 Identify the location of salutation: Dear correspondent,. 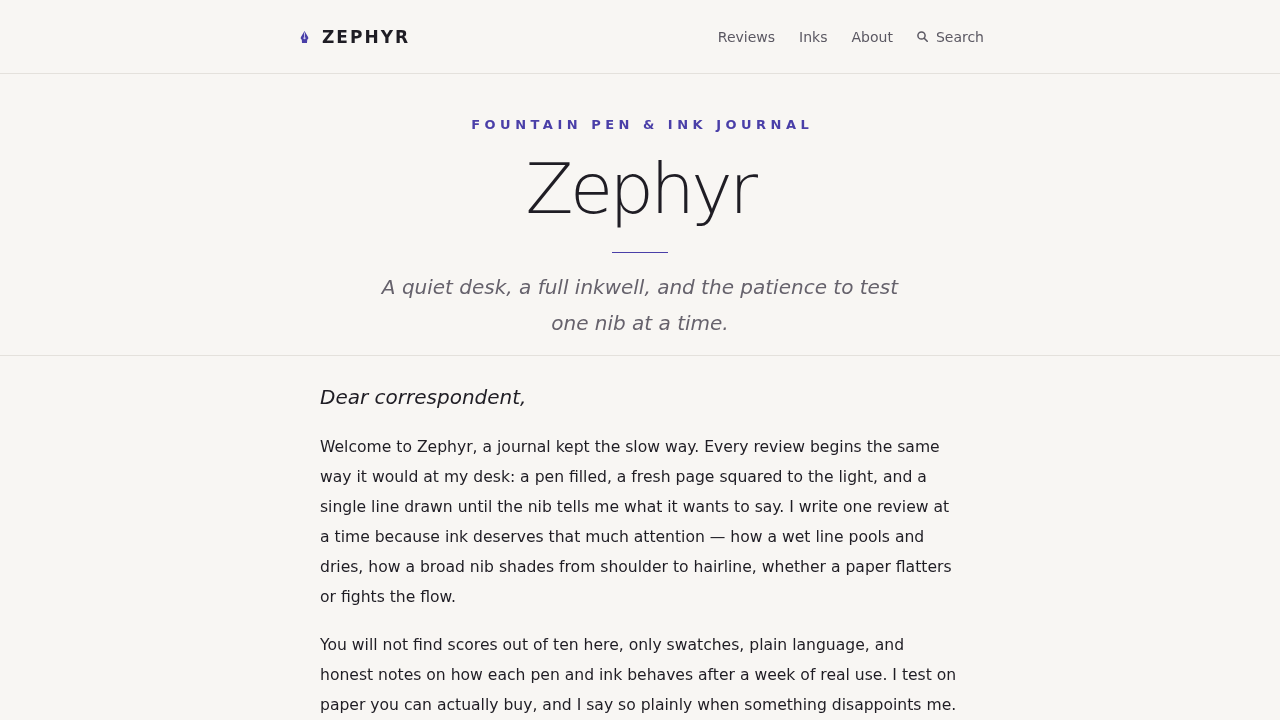
(424, 397).